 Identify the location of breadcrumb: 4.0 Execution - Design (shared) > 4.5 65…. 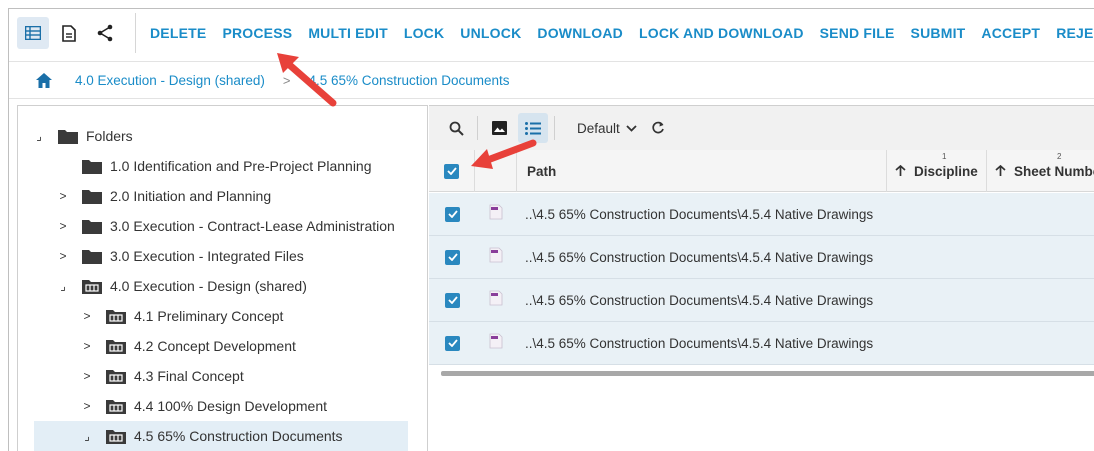
(551, 80).